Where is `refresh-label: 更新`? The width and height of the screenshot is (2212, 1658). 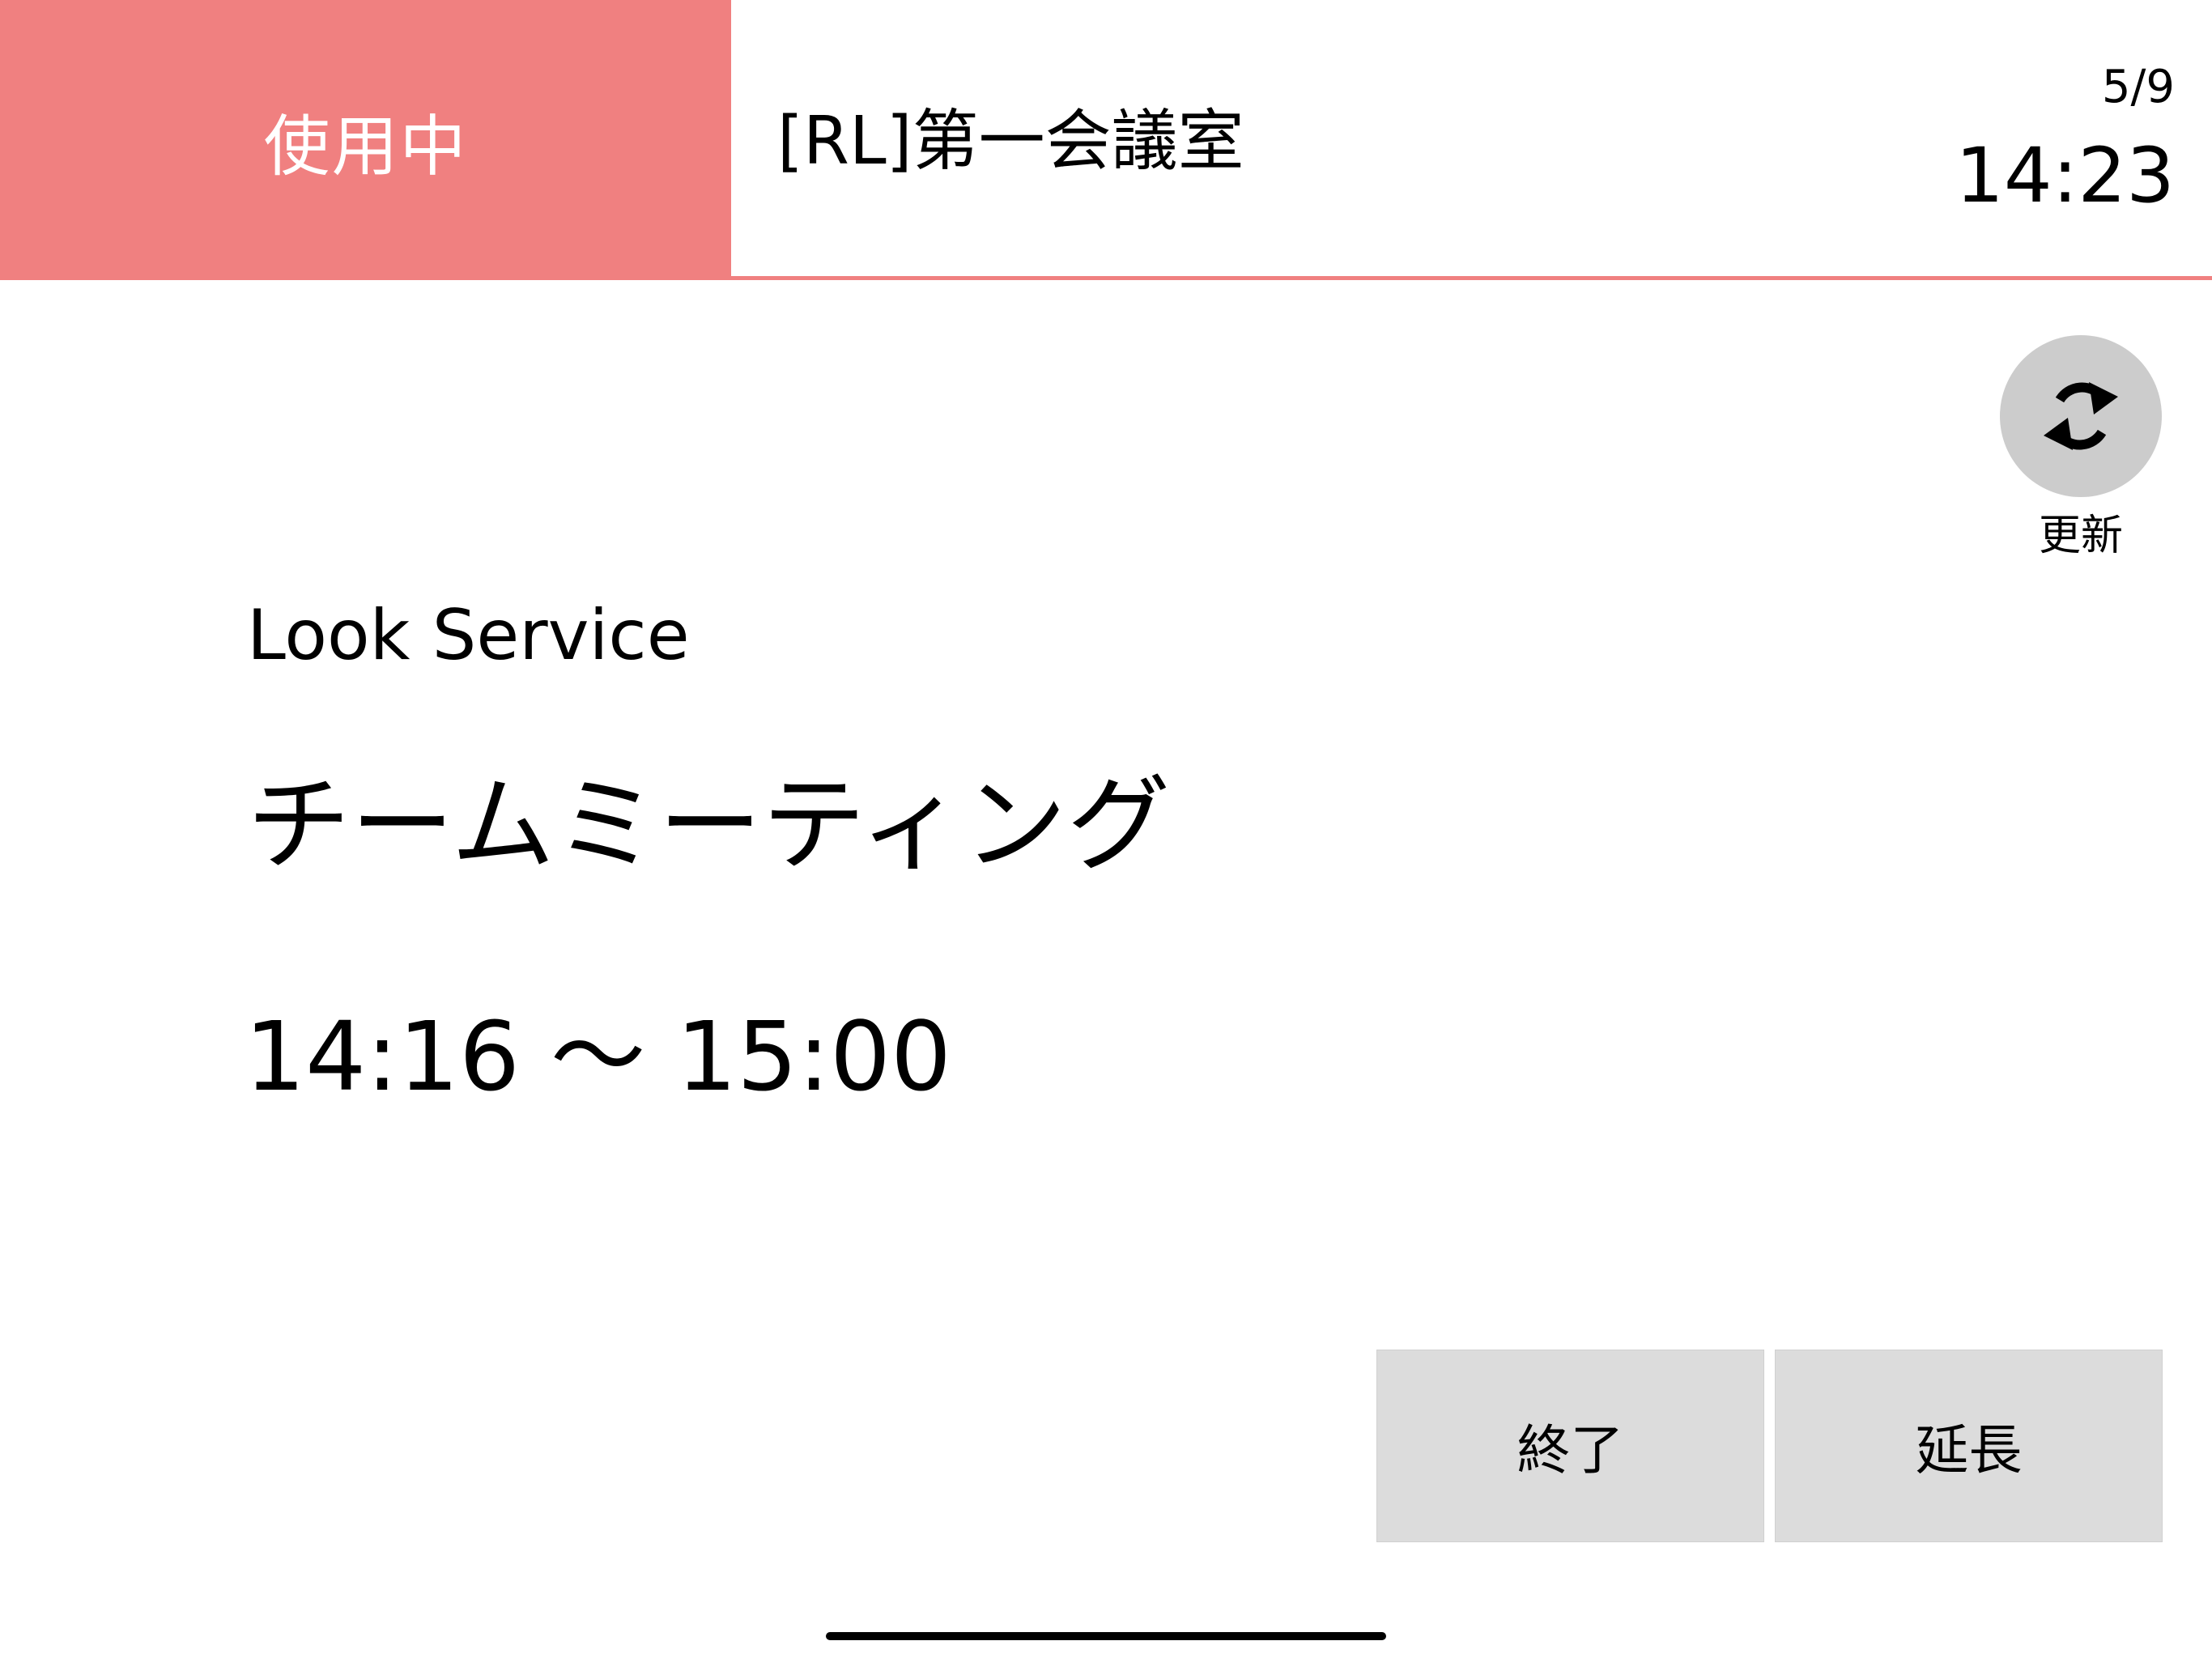
refresh-label: 更新 is located at coordinates (2081, 536).